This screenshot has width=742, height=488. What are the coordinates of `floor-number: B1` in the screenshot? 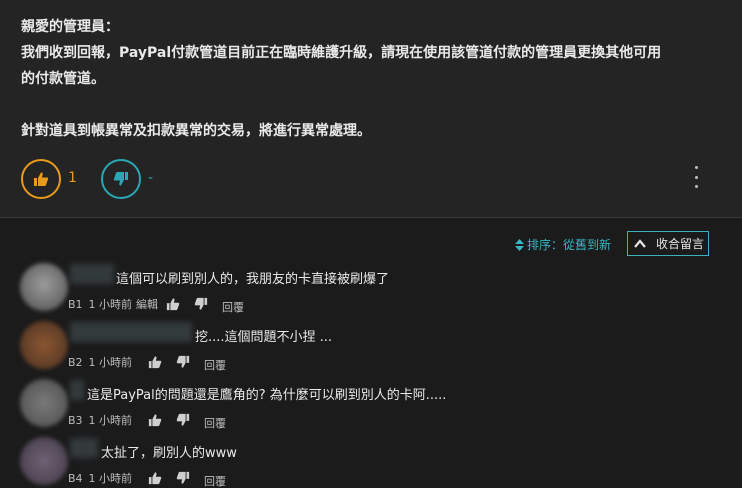 It's located at (75, 304).